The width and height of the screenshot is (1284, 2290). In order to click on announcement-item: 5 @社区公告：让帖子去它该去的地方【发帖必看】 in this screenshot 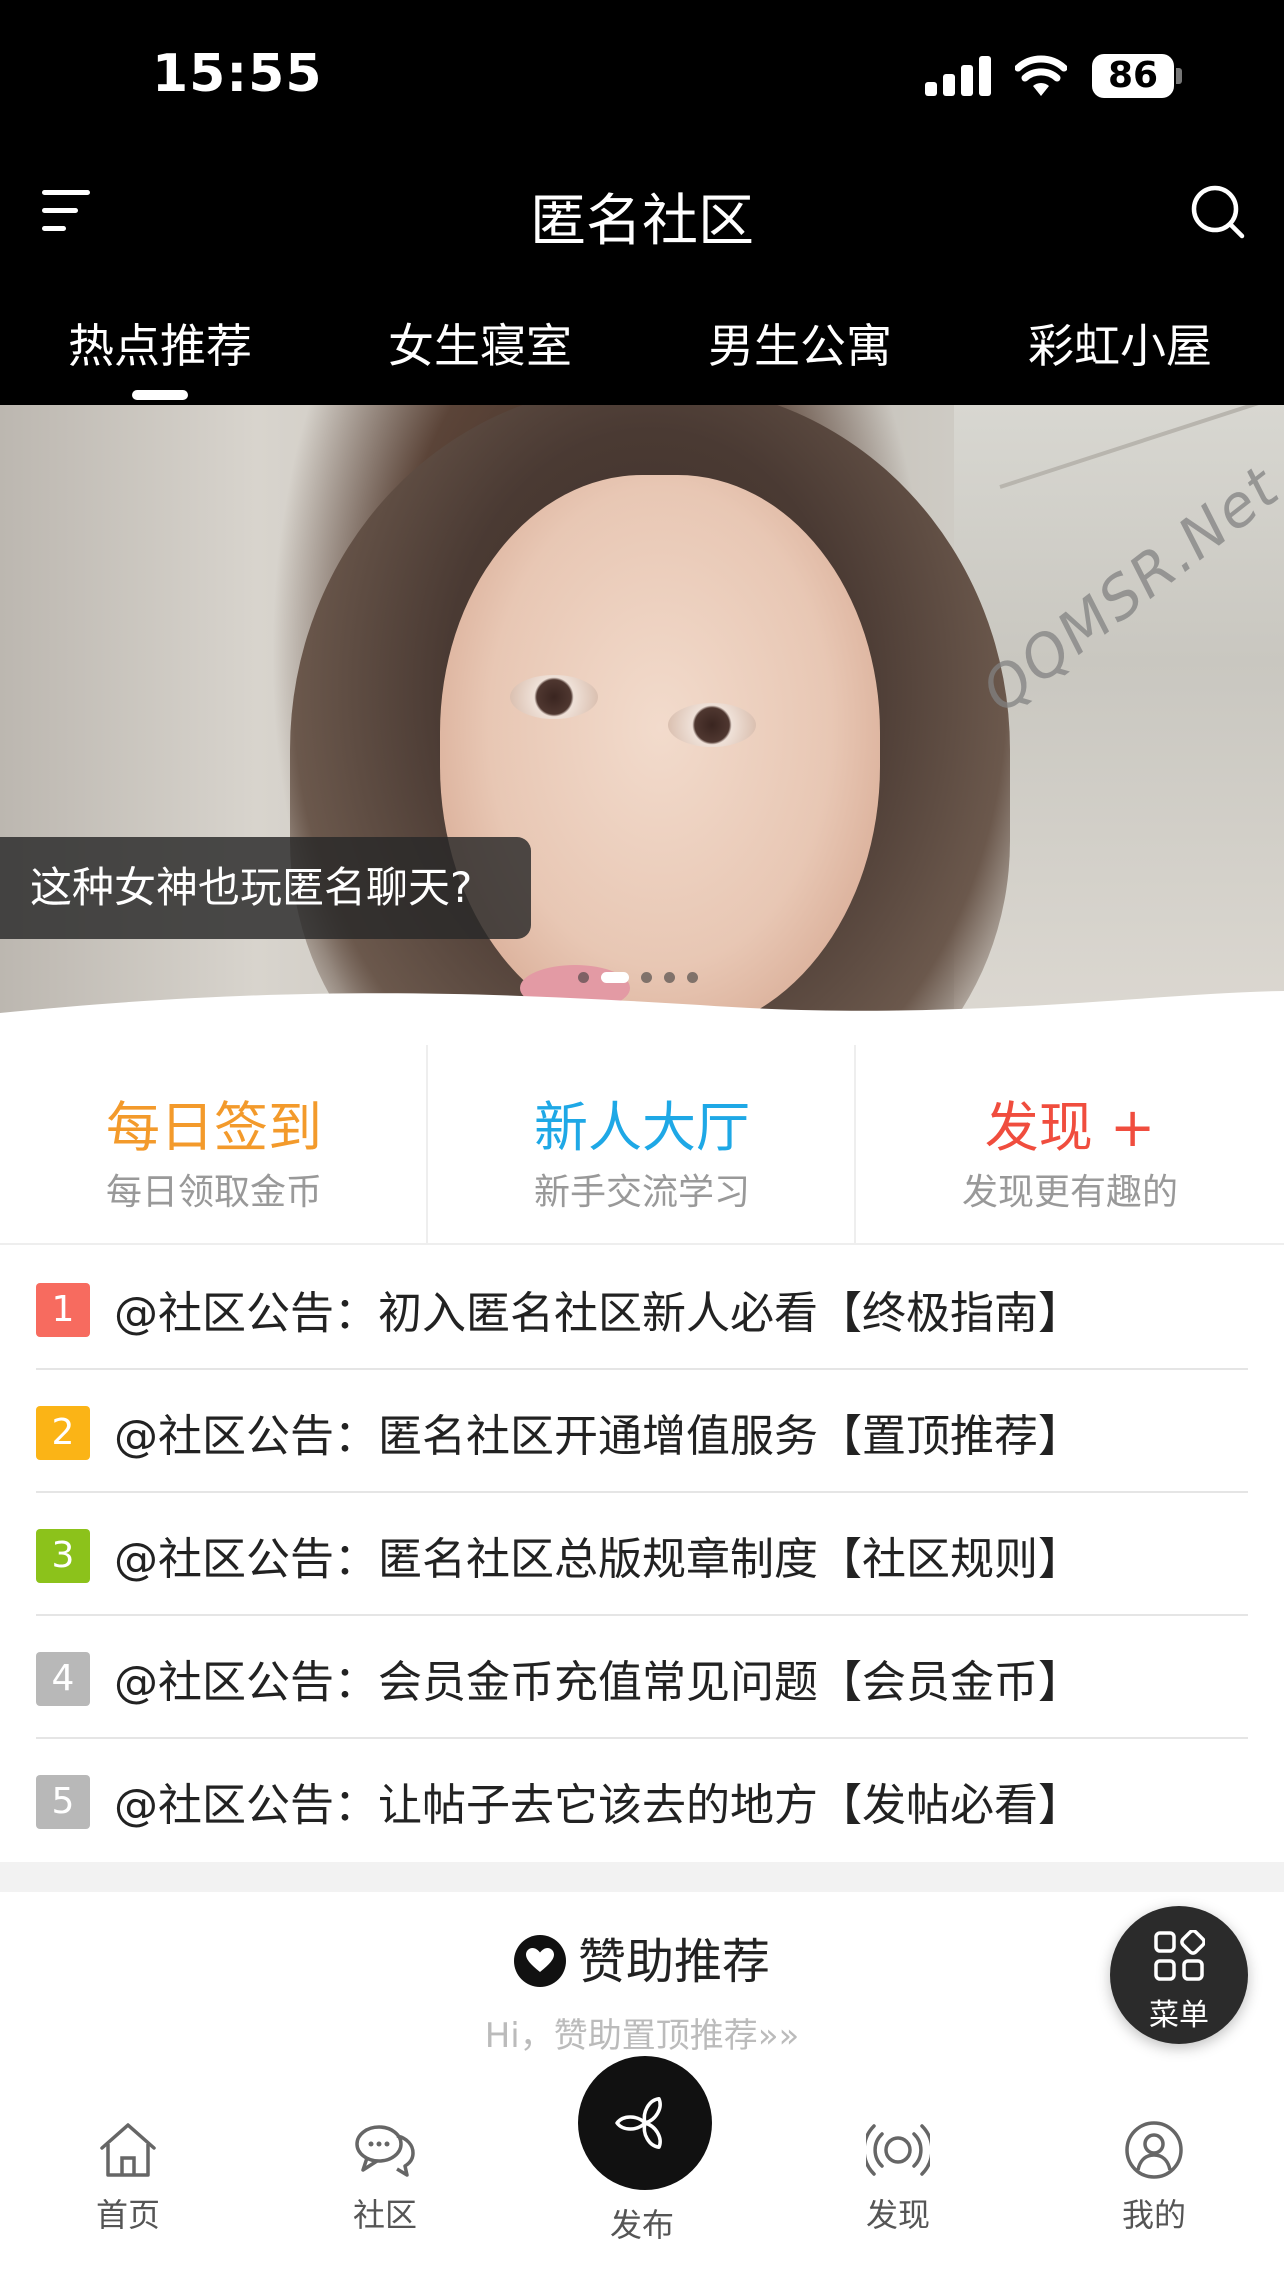, I will do `click(642, 1800)`.